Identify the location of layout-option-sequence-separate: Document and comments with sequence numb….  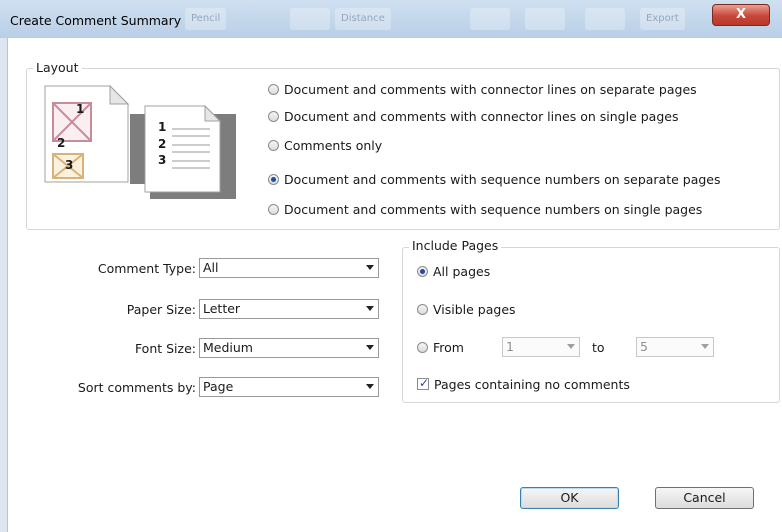
(494, 179).